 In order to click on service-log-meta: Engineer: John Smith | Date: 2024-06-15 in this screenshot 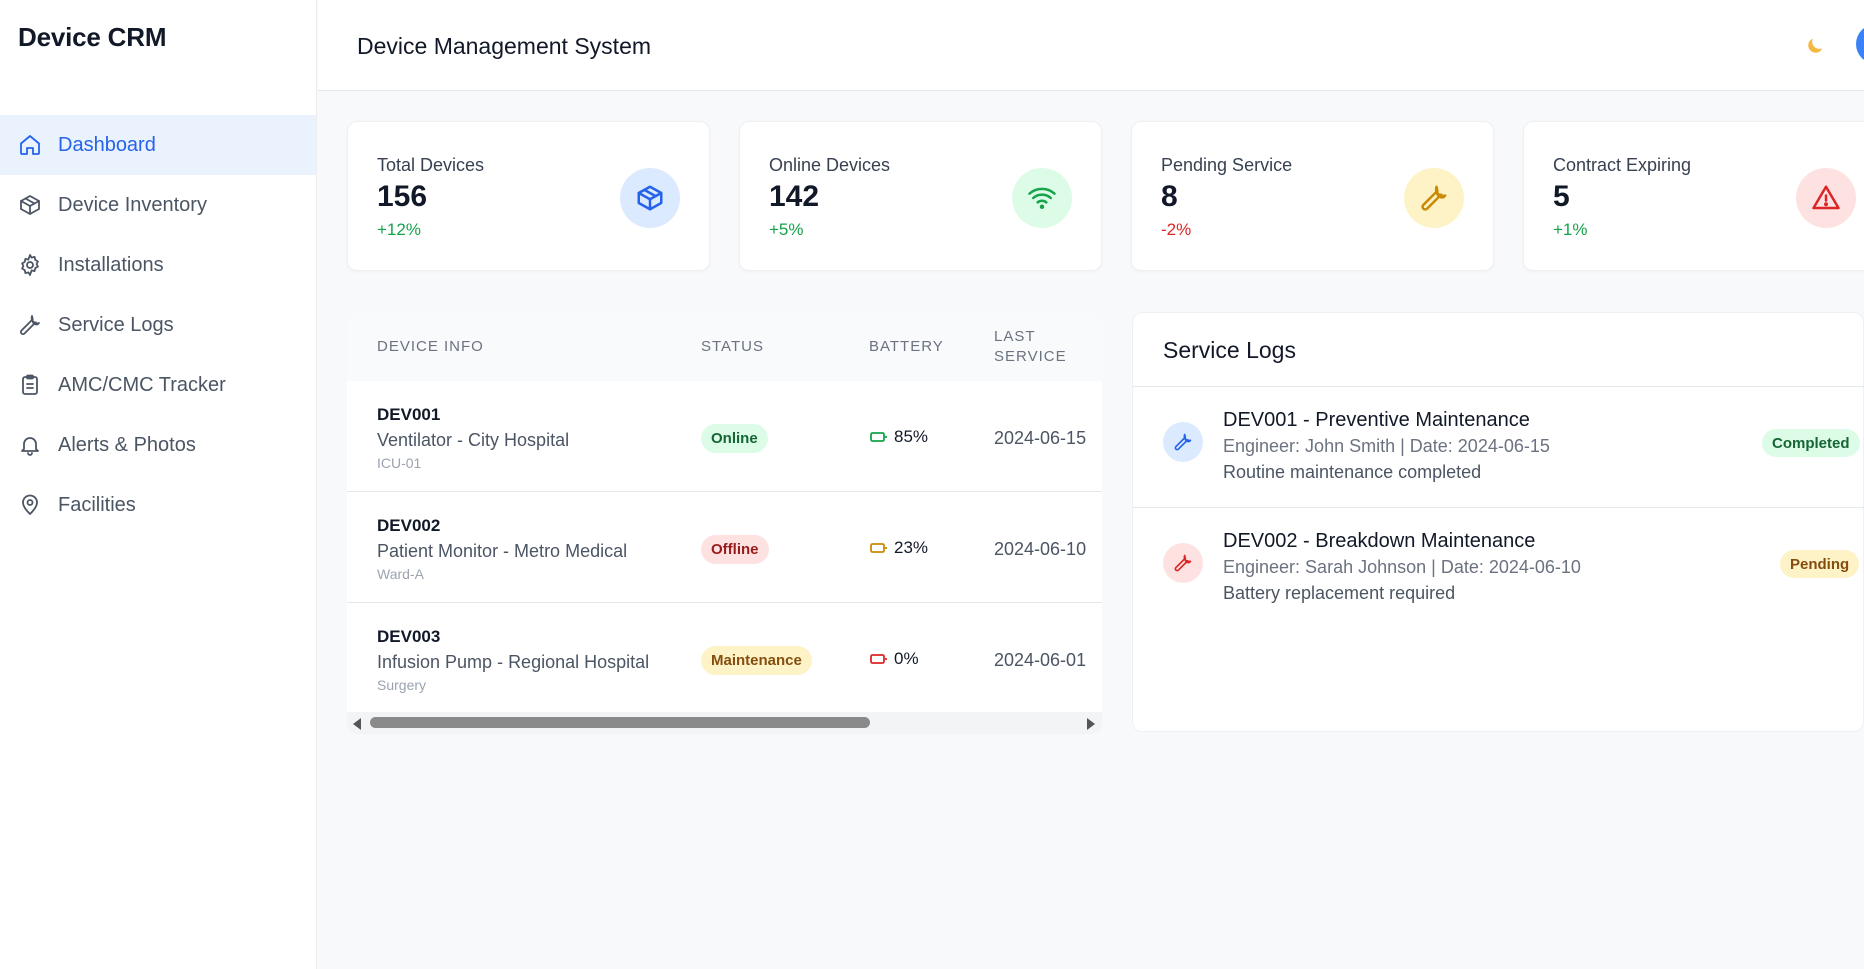, I will do `click(1386, 446)`.